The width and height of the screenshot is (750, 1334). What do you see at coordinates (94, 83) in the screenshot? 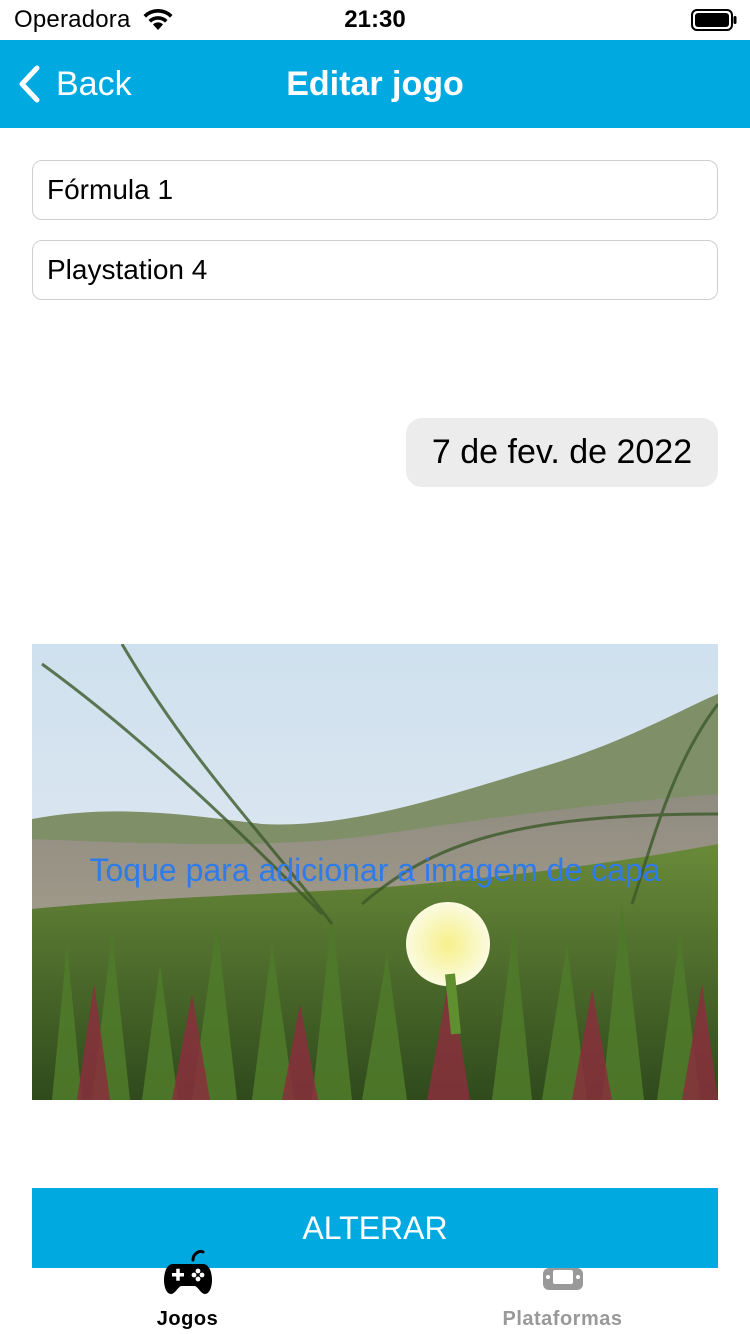
I see `back-button-label: Back` at bounding box center [94, 83].